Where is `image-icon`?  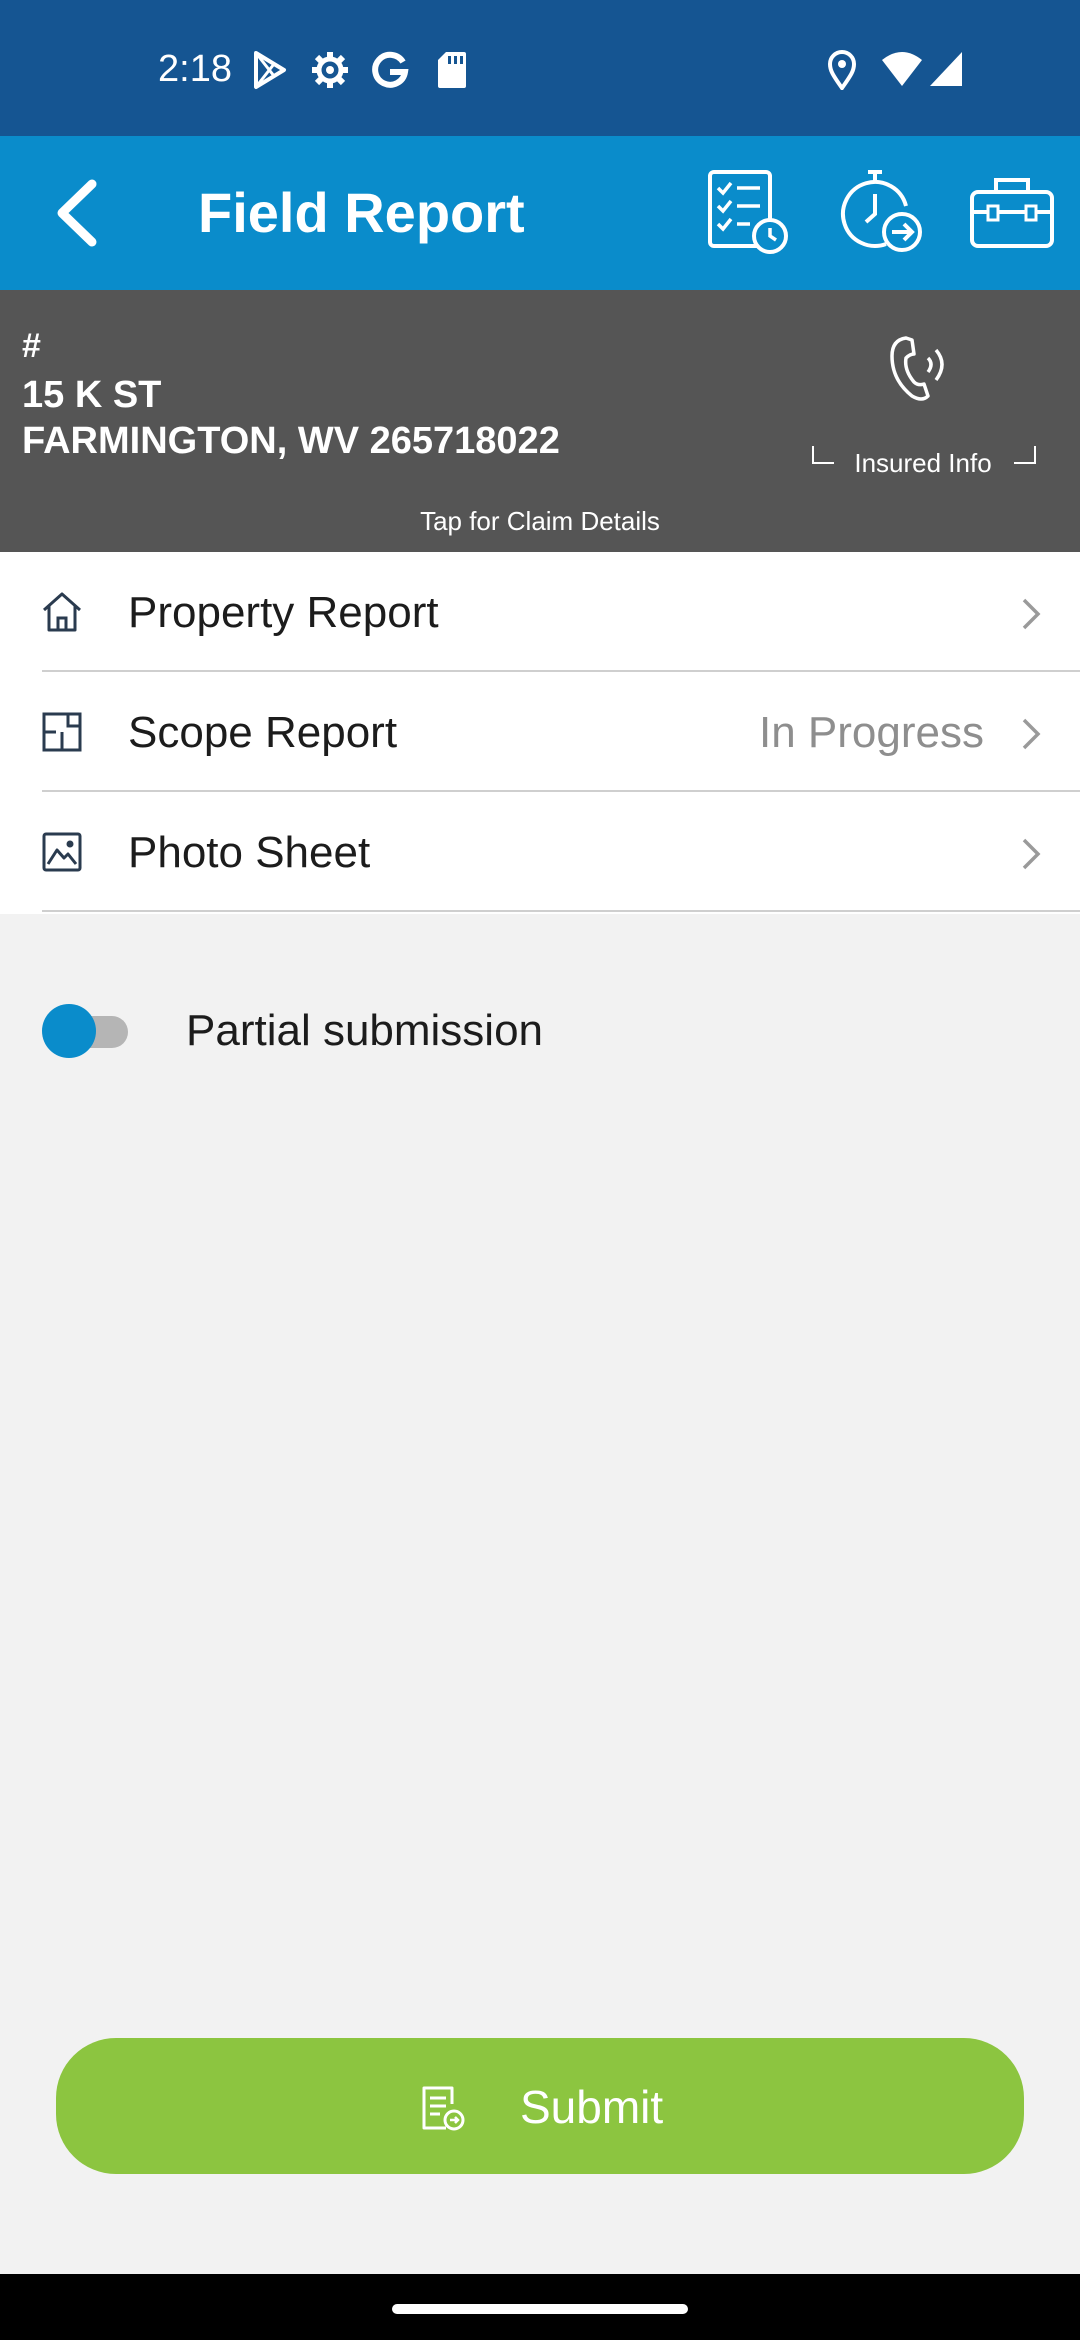 image-icon is located at coordinates (62, 852).